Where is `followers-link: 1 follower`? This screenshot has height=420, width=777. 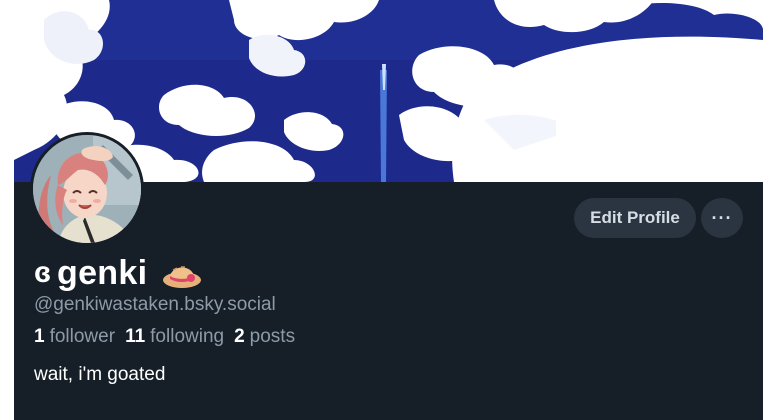
followers-link: 1 follower is located at coordinates (74, 337).